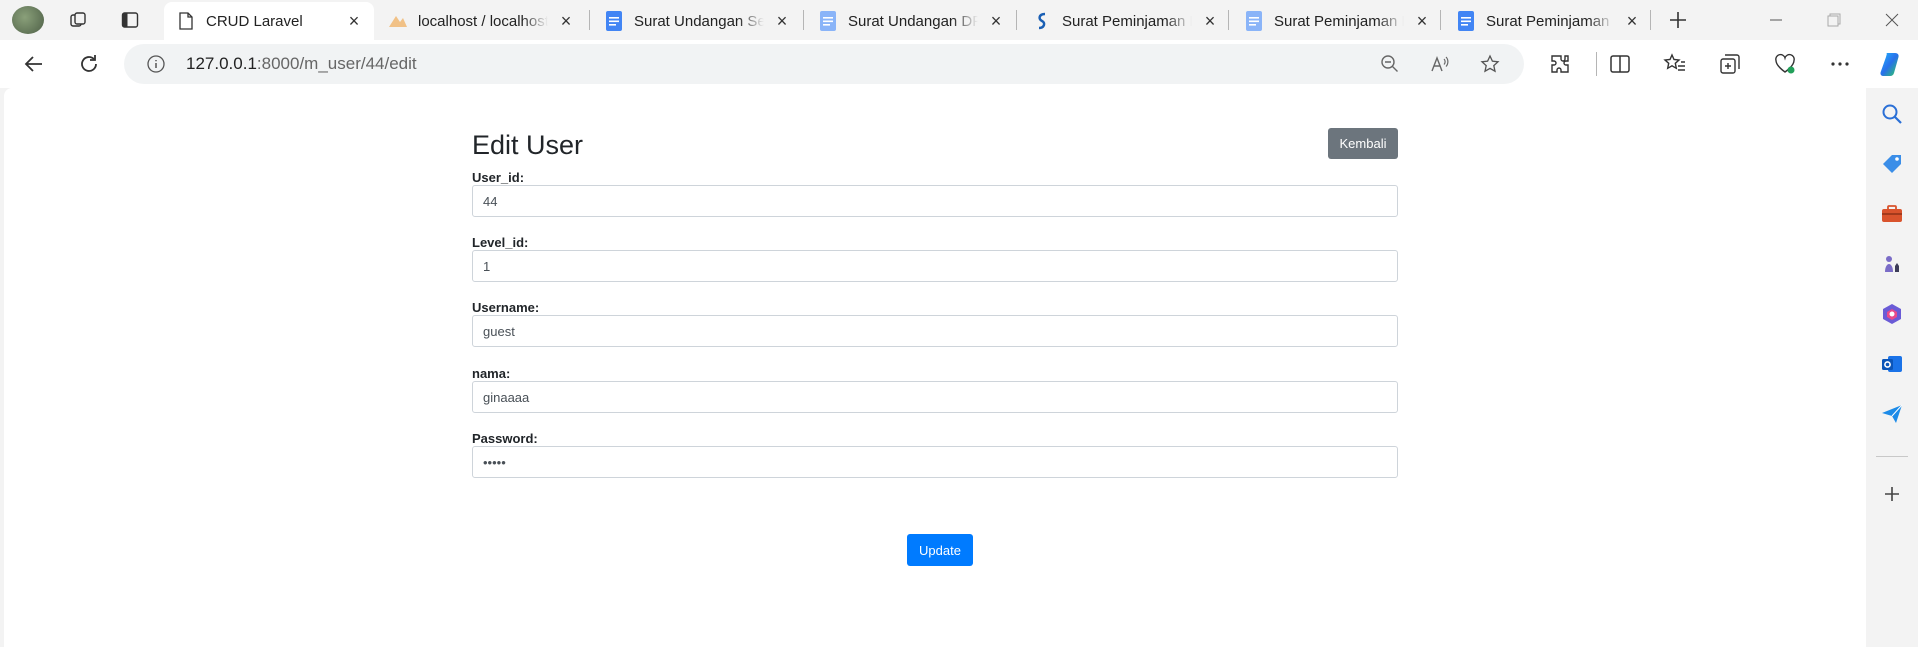 Image resolution: width=1918 pixels, height=647 pixels. I want to click on tab-phpmyadmin: localhost / localhost ×, so click(481, 21).